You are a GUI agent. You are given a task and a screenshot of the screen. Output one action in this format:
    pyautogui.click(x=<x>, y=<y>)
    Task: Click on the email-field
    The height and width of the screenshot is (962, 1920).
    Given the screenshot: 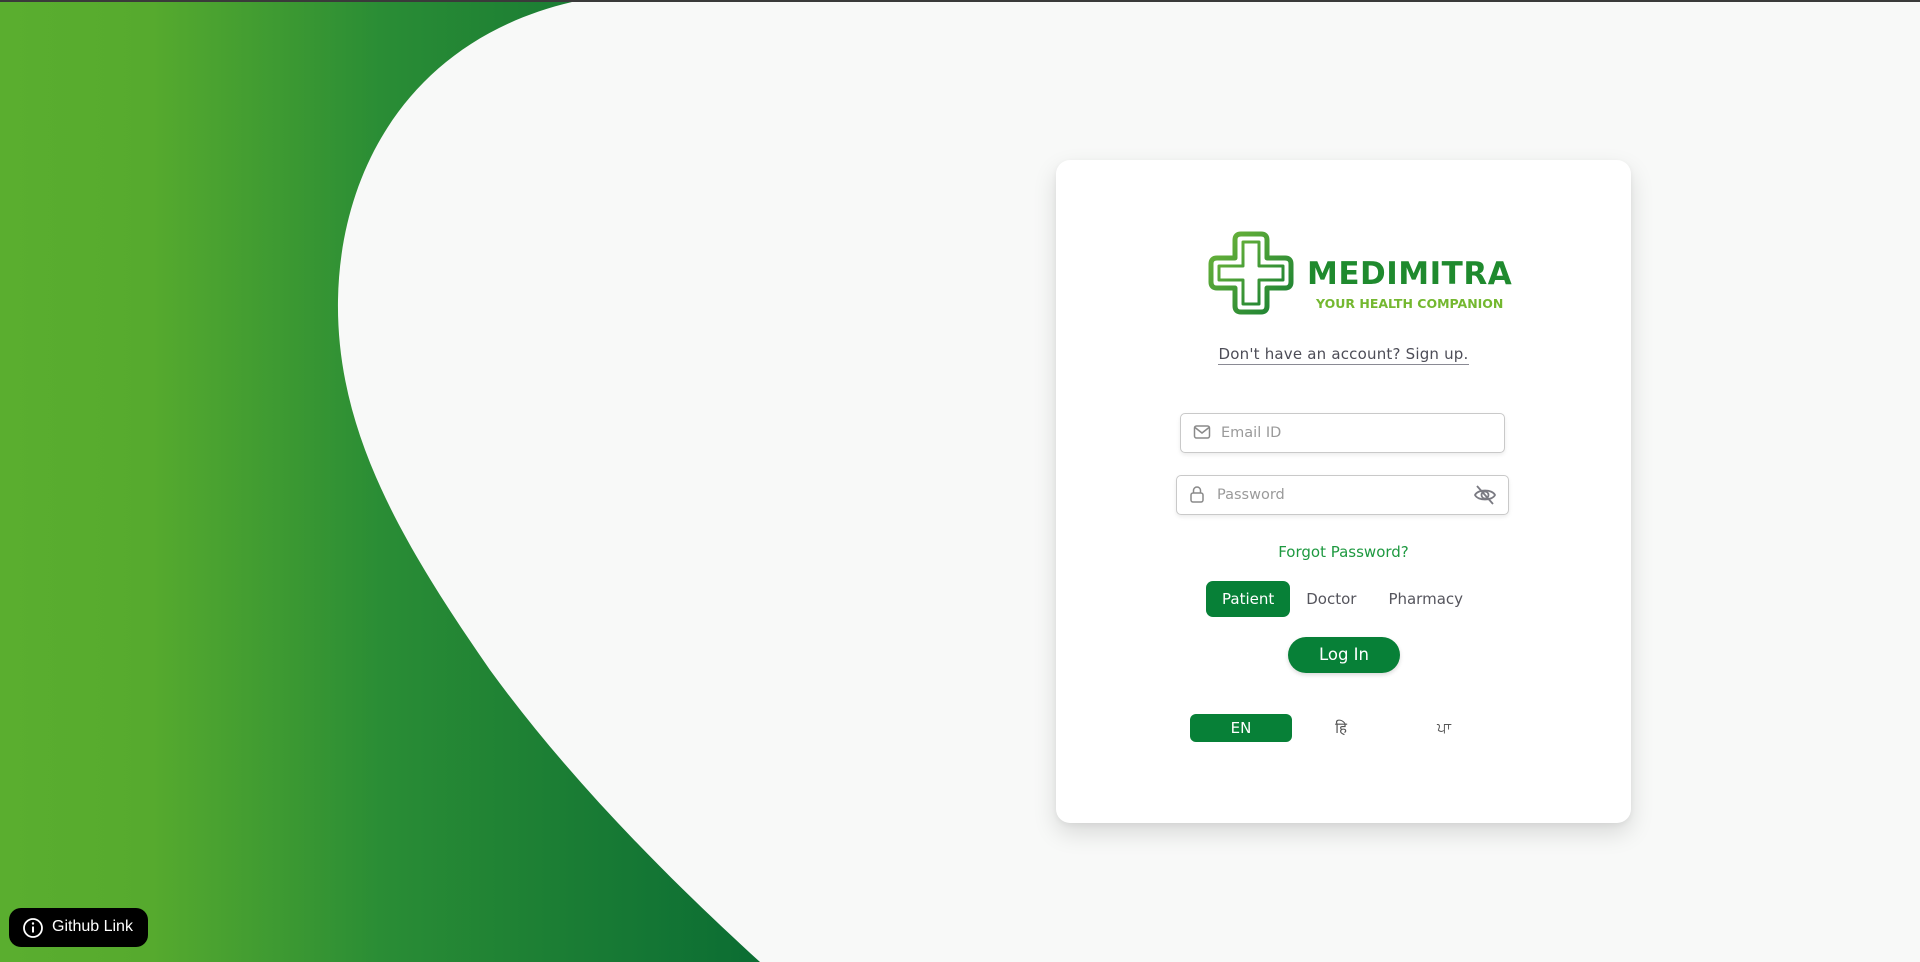 What is the action you would take?
    pyautogui.click(x=1342, y=433)
    